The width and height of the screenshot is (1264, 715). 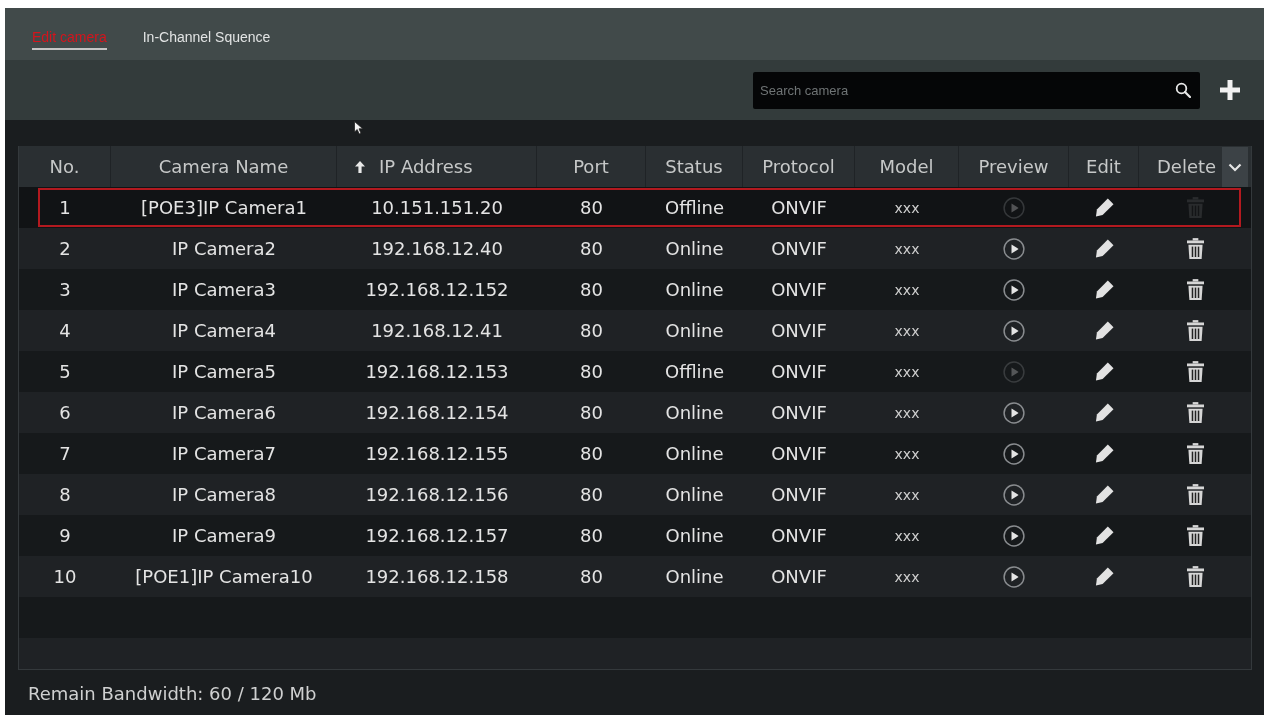 What do you see at coordinates (437, 453) in the screenshot?
I see `table-cell: 192.168.12.155` at bounding box center [437, 453].